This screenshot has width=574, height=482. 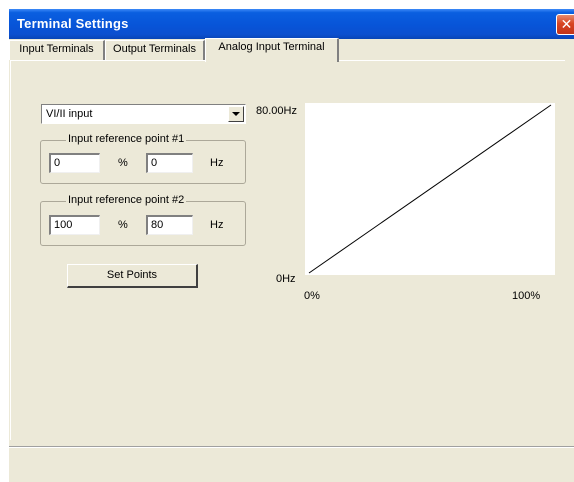 I want to click on ref-point-1-hz-unit: Hz, so click(x=217, y=163).